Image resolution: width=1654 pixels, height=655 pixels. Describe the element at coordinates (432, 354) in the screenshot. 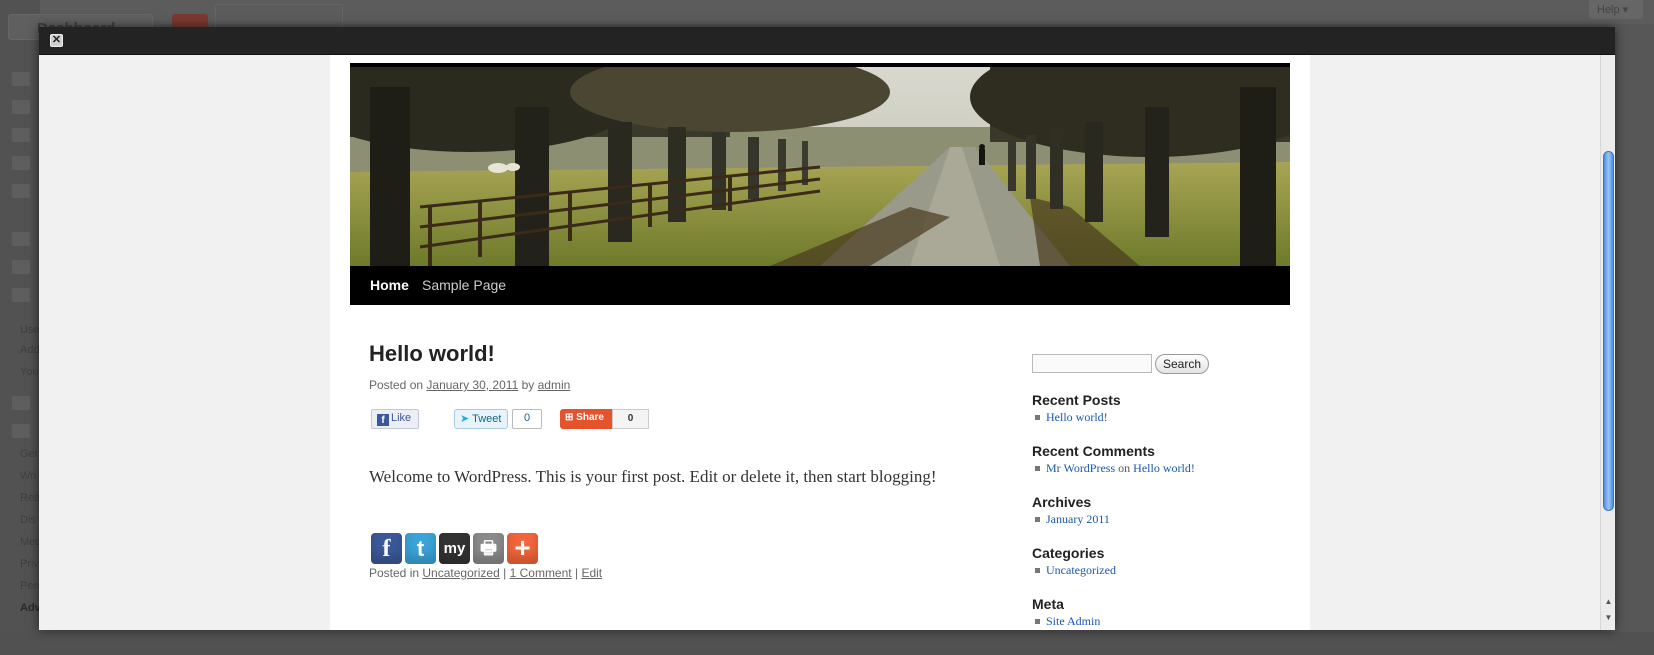

I see `post-title: Hello world!` at that location.